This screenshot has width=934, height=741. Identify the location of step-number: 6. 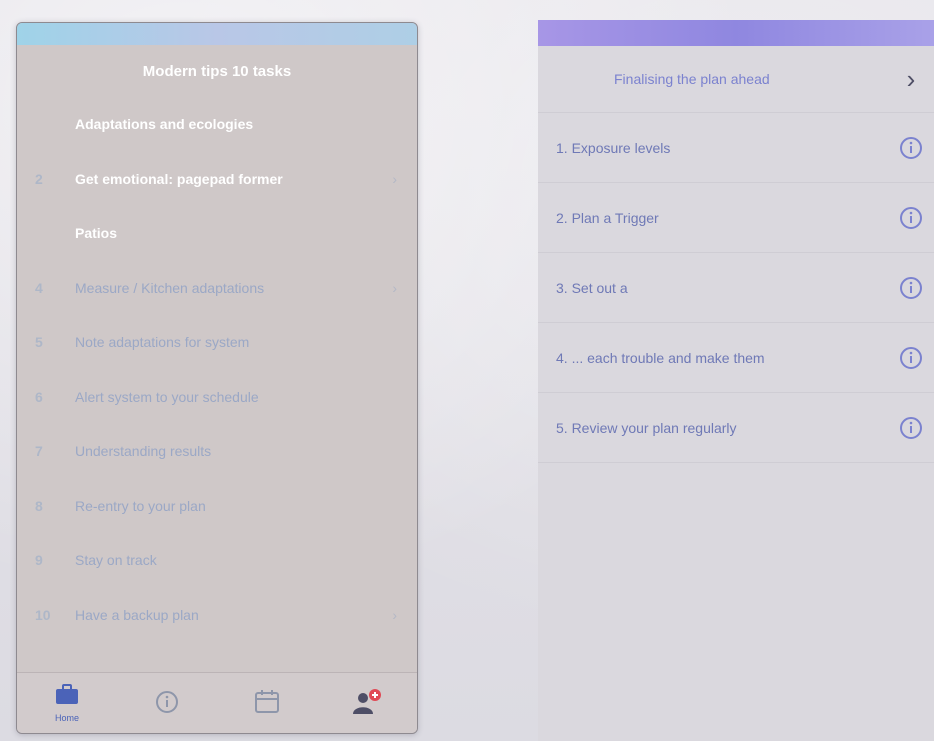
(39, 396).